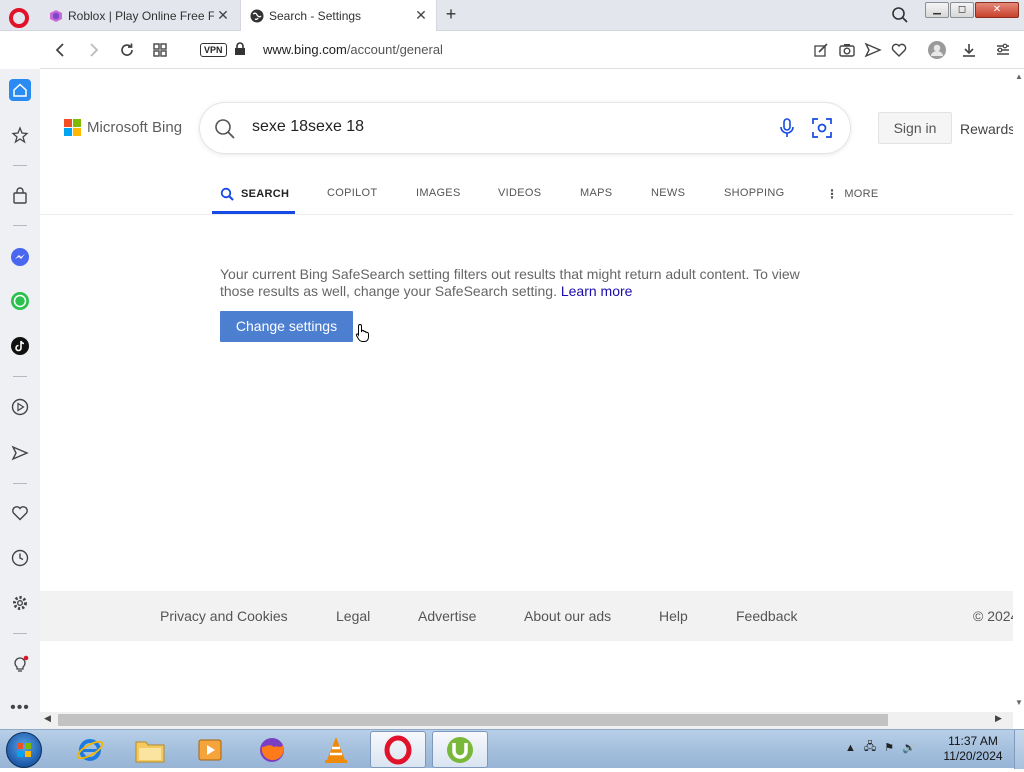  What do you see at coordinates (438, 193) in the screenshot?
I see `tab-images: IMAGES` at bounding box center [438, 193].